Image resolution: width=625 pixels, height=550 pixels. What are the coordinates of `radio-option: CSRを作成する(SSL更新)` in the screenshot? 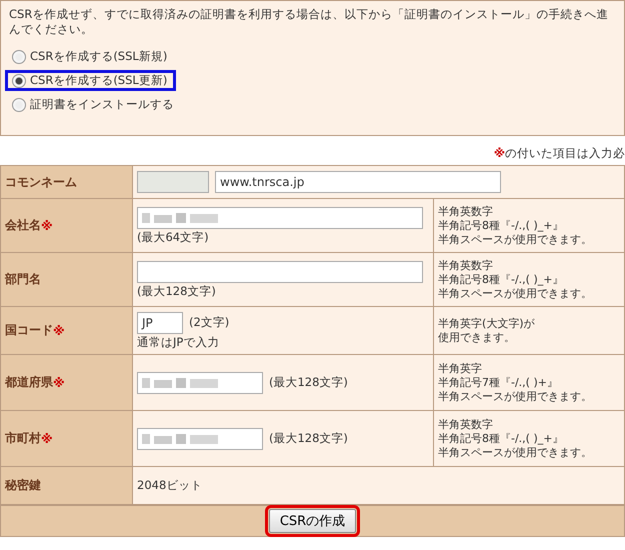 It's located at (90, 80).